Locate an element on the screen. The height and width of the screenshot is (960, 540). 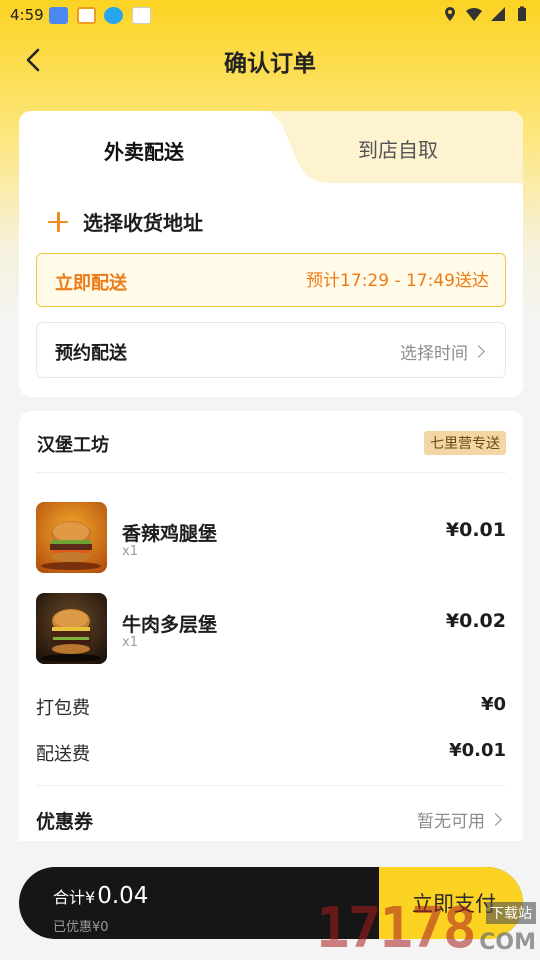
coupon-label: 优惠券 is located at coordinates (65, 822).